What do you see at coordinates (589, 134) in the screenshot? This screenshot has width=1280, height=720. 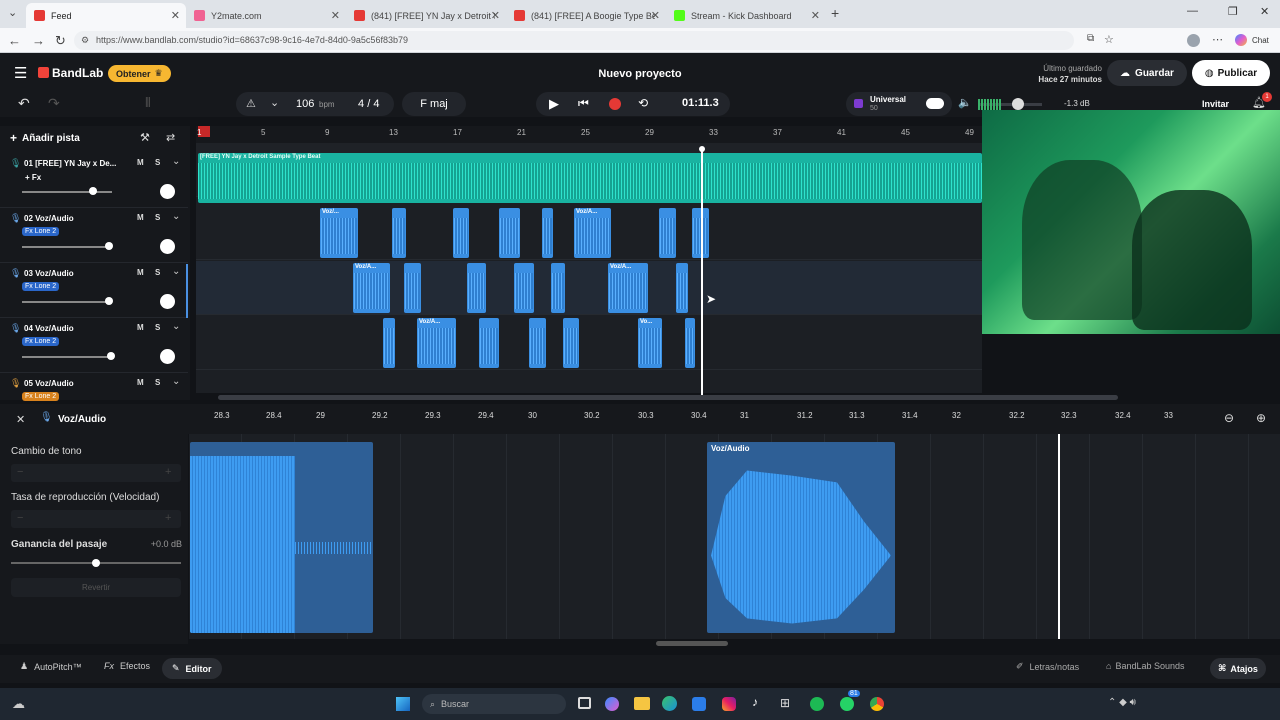 I see `bar-ruler: 1 5 9 13 17 21 25 29 33 37 41 45 49` at bounding box center [589, 134].